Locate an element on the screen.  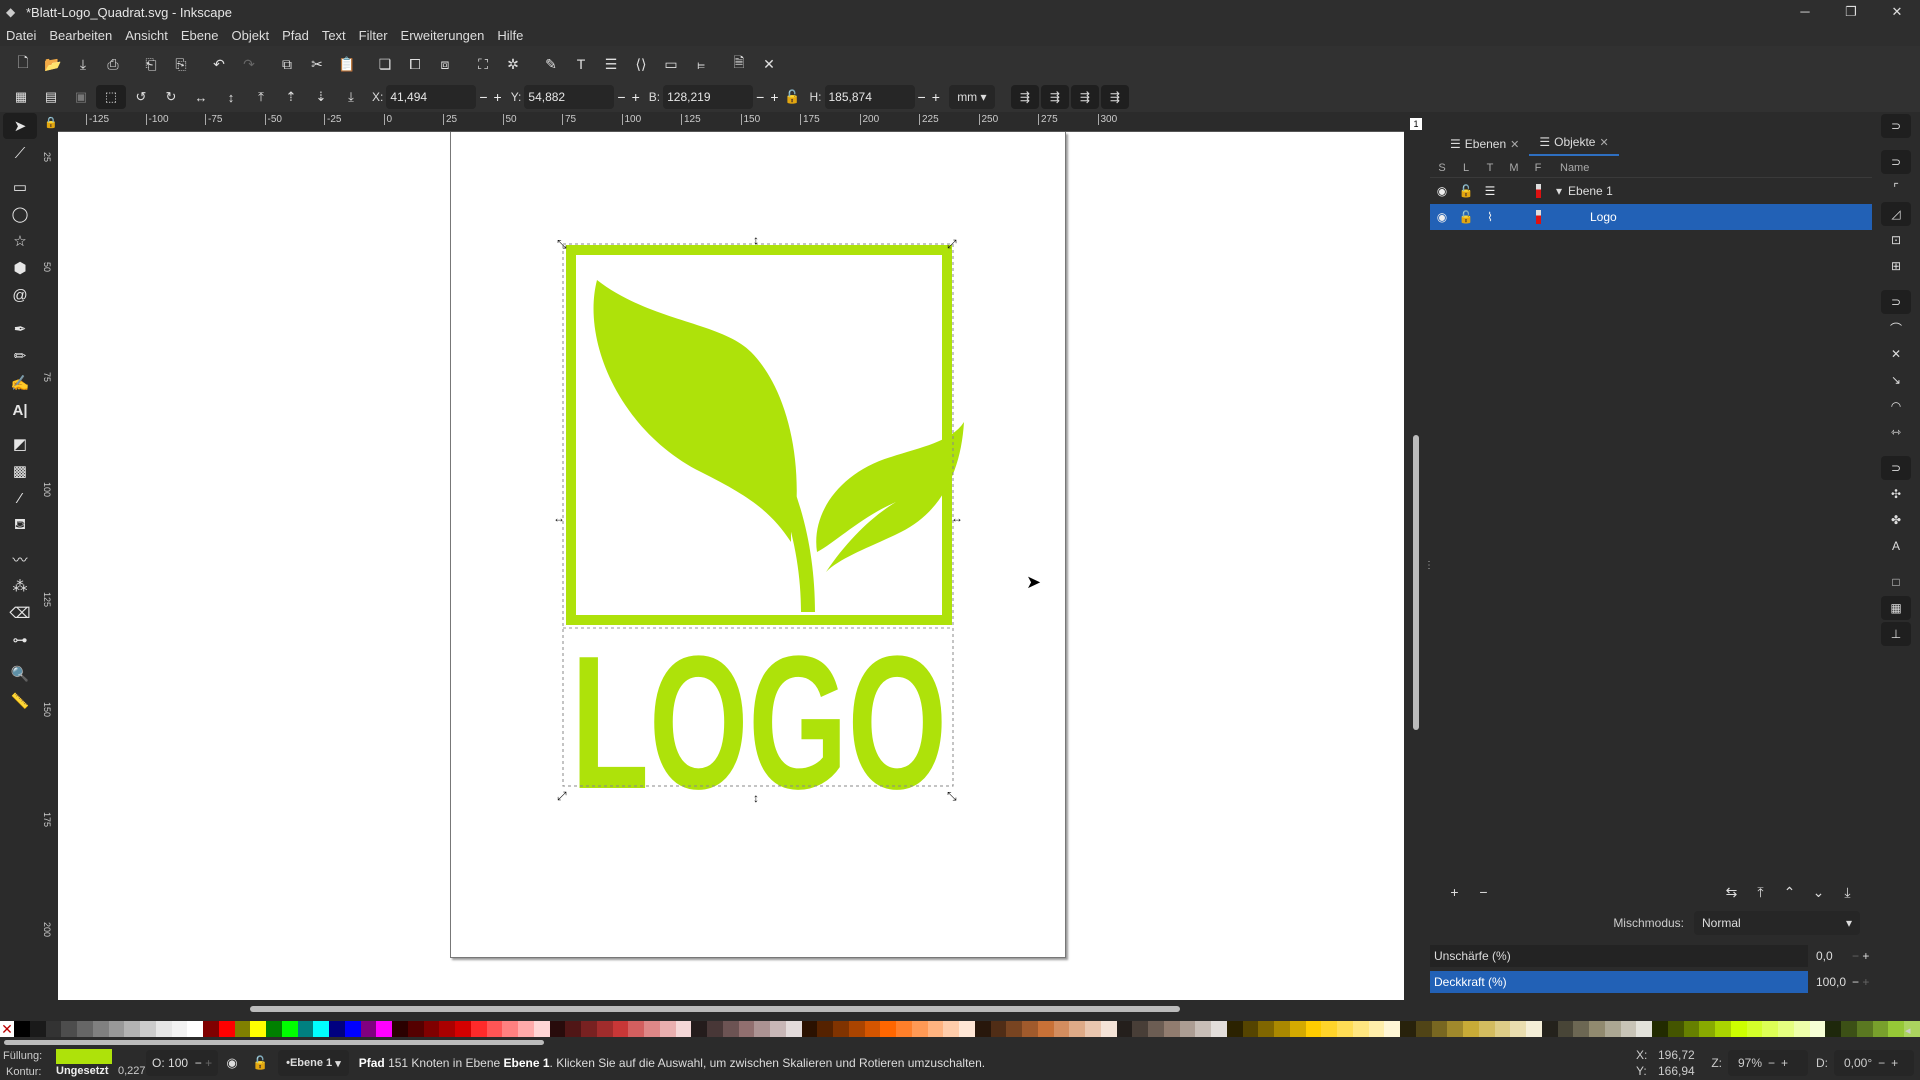
snap-toggle-icon: ⊃ is located at coordinates (1896, 126).